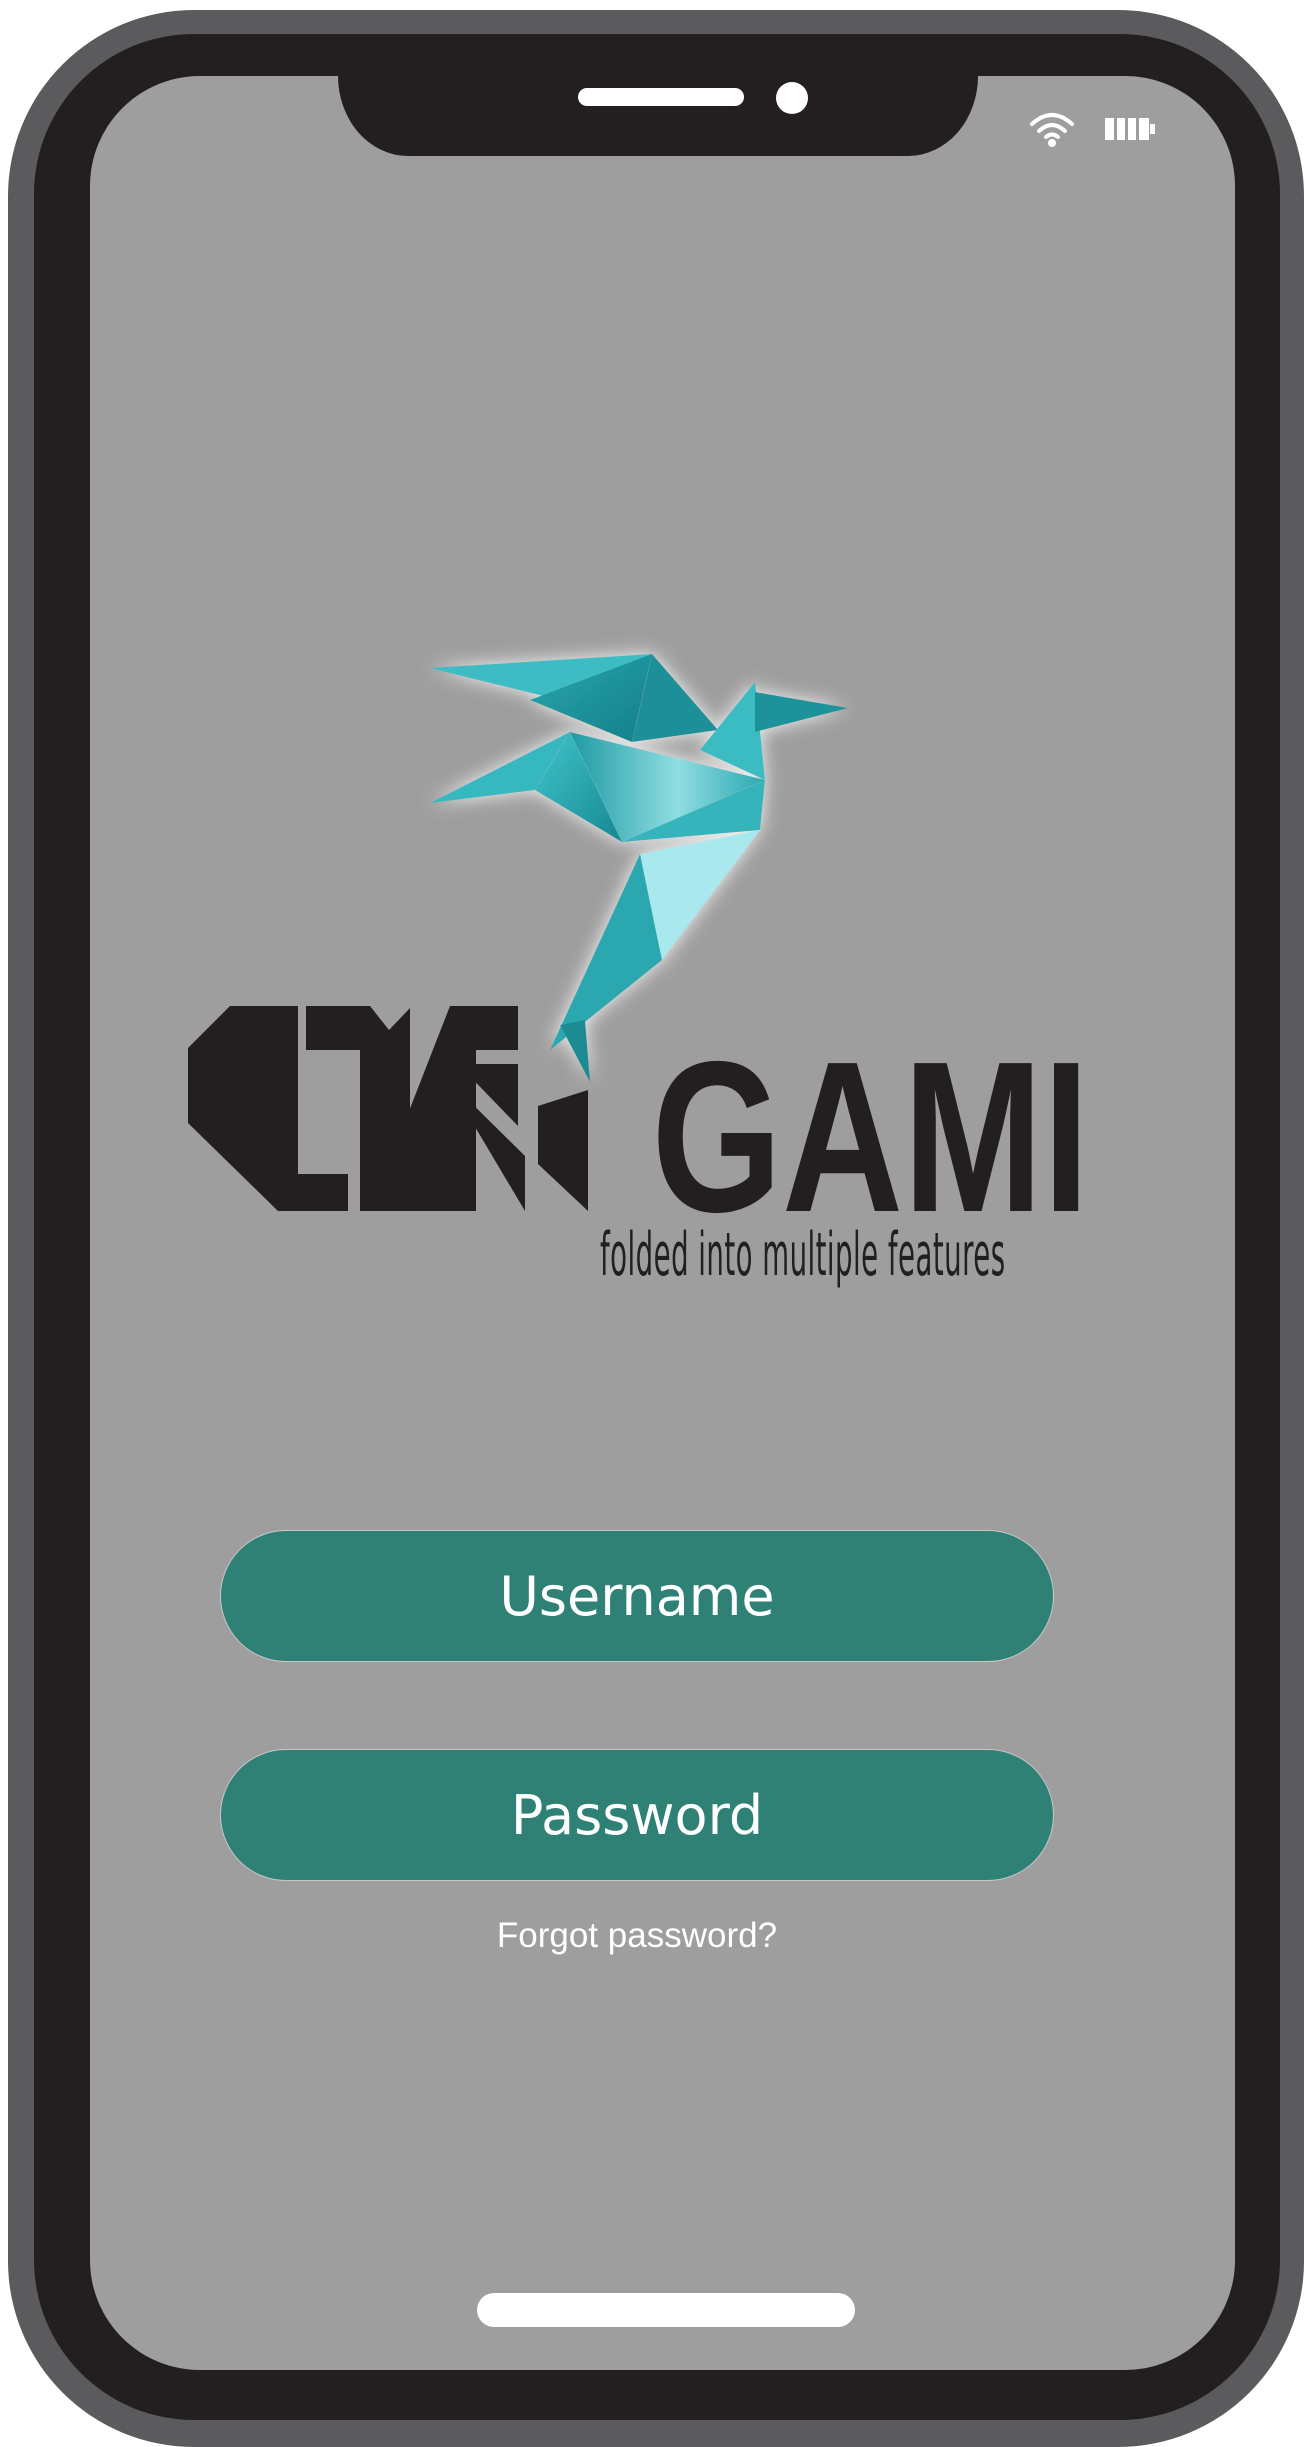 The image size is (1304, 2447). Describe the element at coordinates (792, 98) in the screenshot. I see `front-camera` at that location.